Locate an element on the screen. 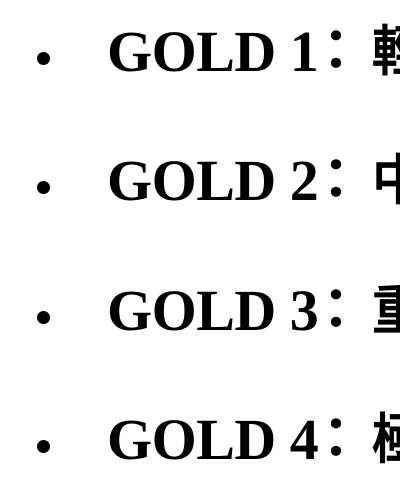 This screenshot has width=400, height=502. severity-text: 輕 is located at coordinates (386, 51).